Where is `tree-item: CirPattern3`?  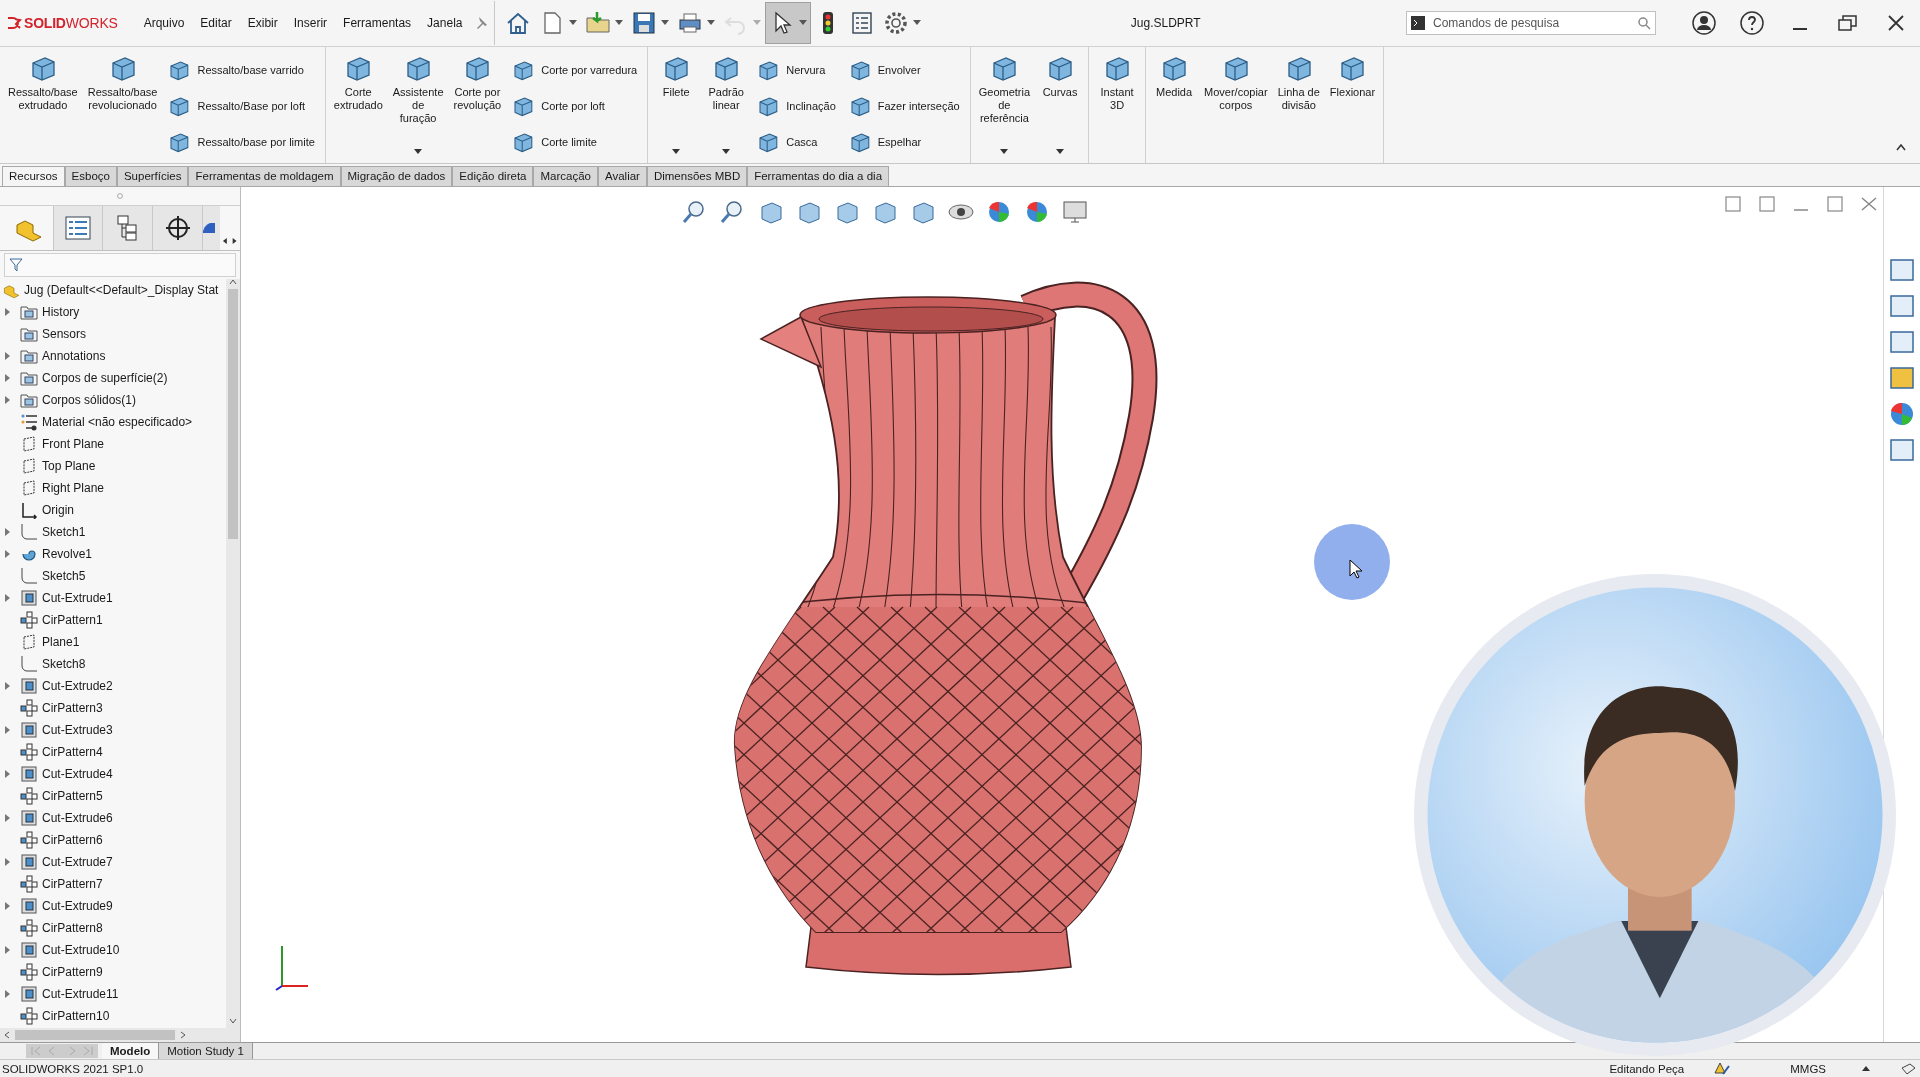
tree-item: CirPattern3 is located at coordinates (113, 708).